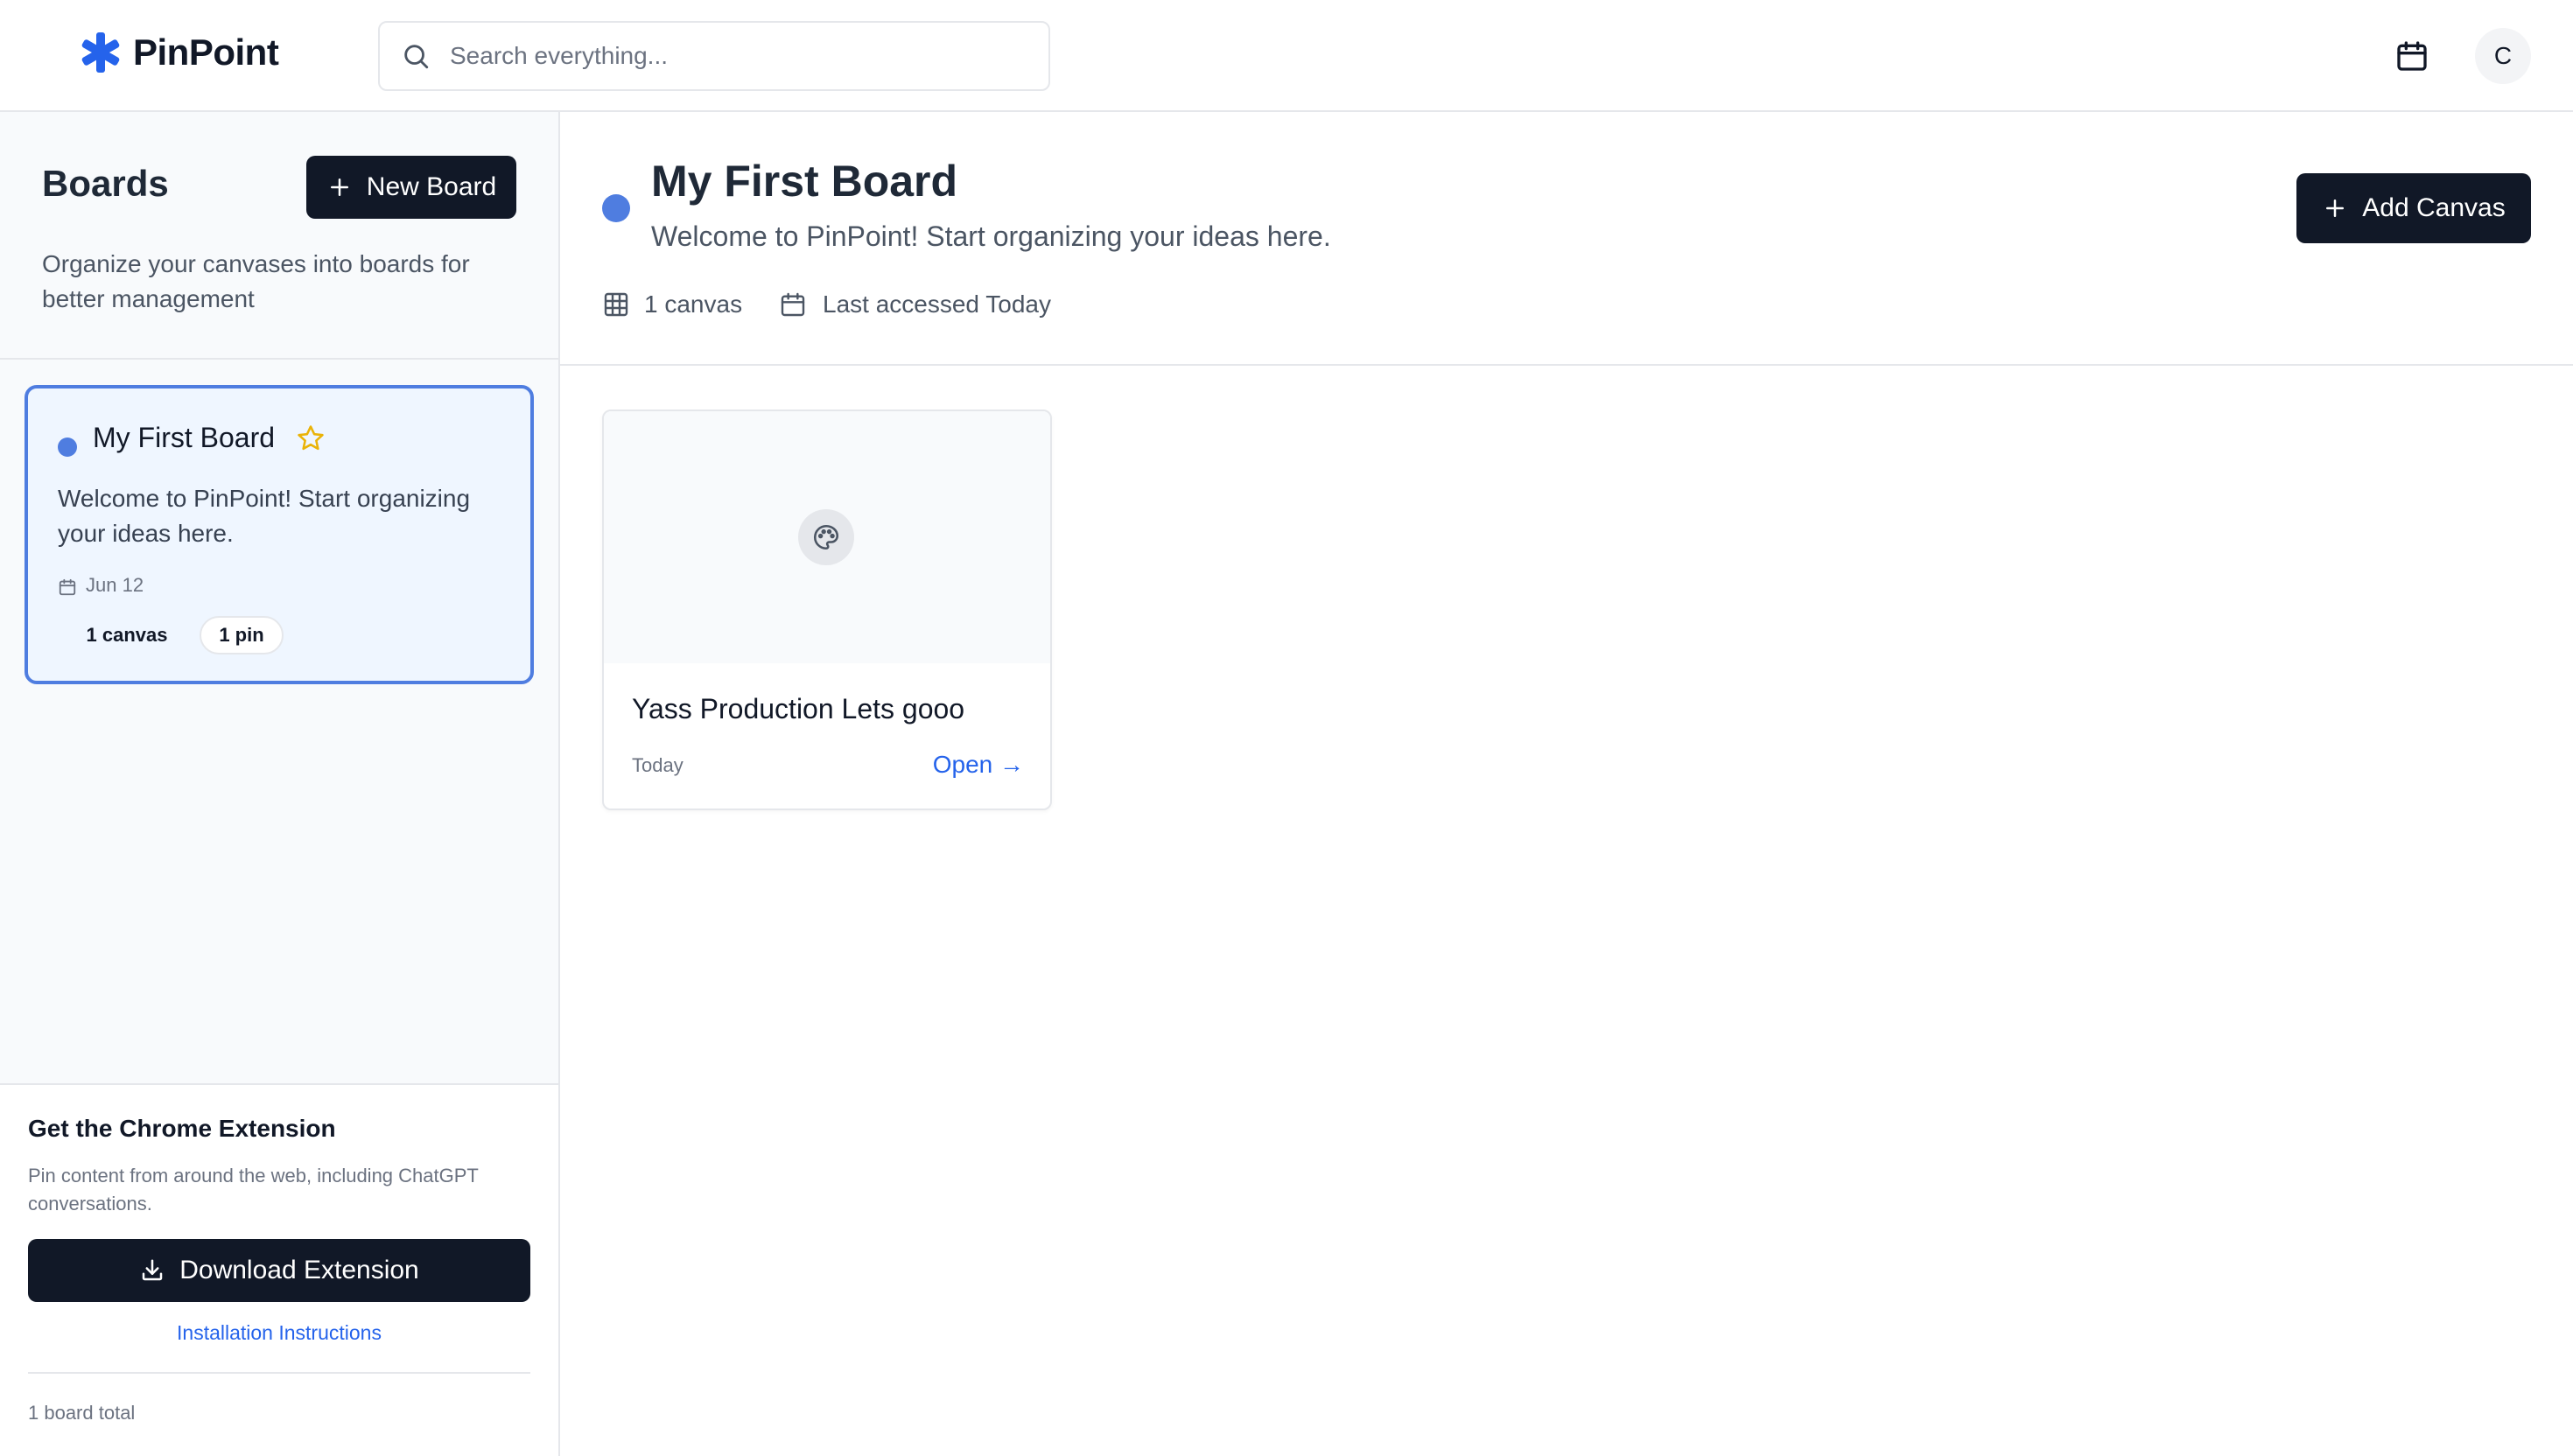 Image resolution: width=2573 pixels, height=1456 pixels. I want to click on search-bar, so click(714, 56).